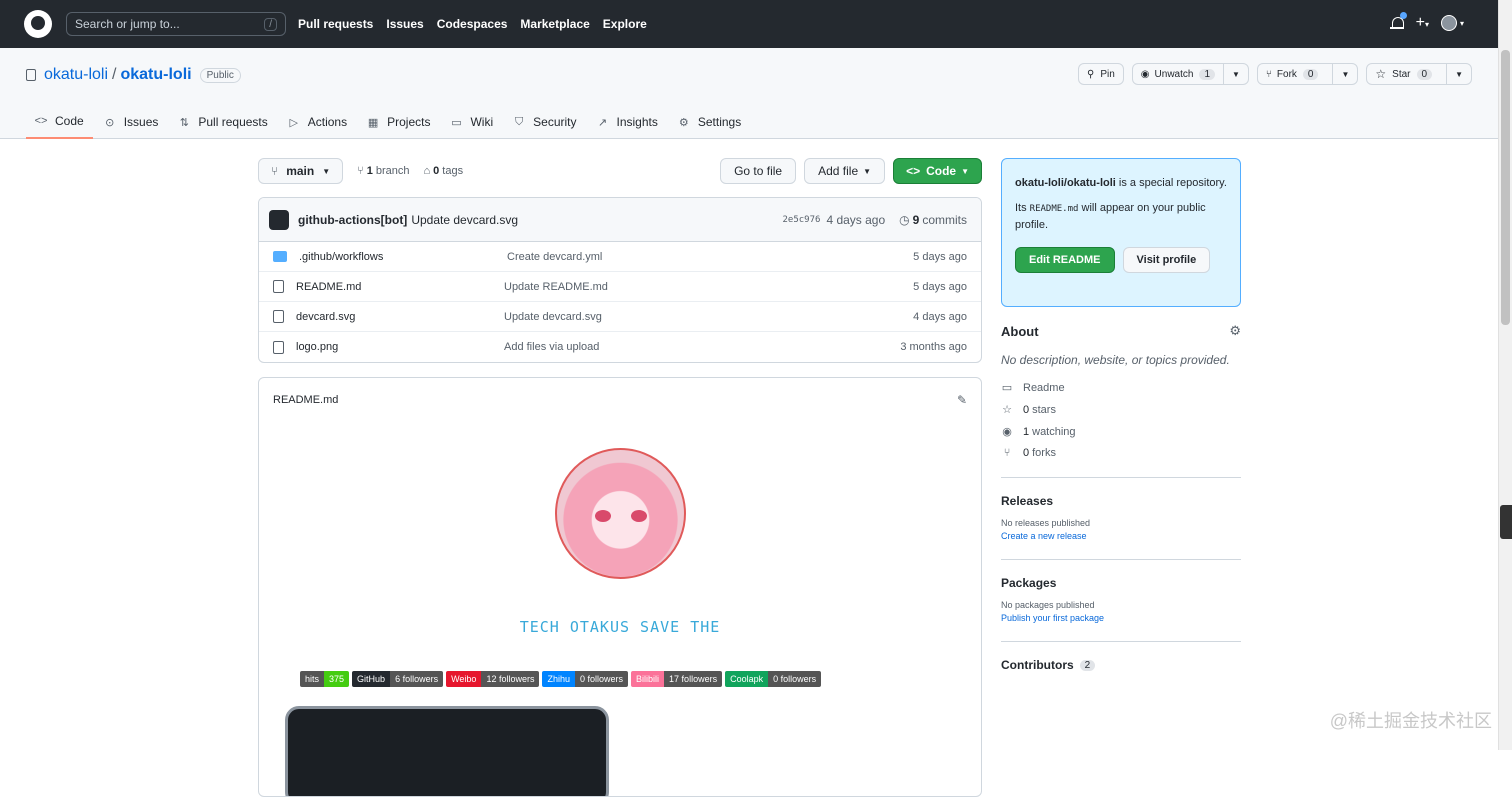 This screenshot has height=797, width=1512. I want to click on divider, so click(1121, 477).